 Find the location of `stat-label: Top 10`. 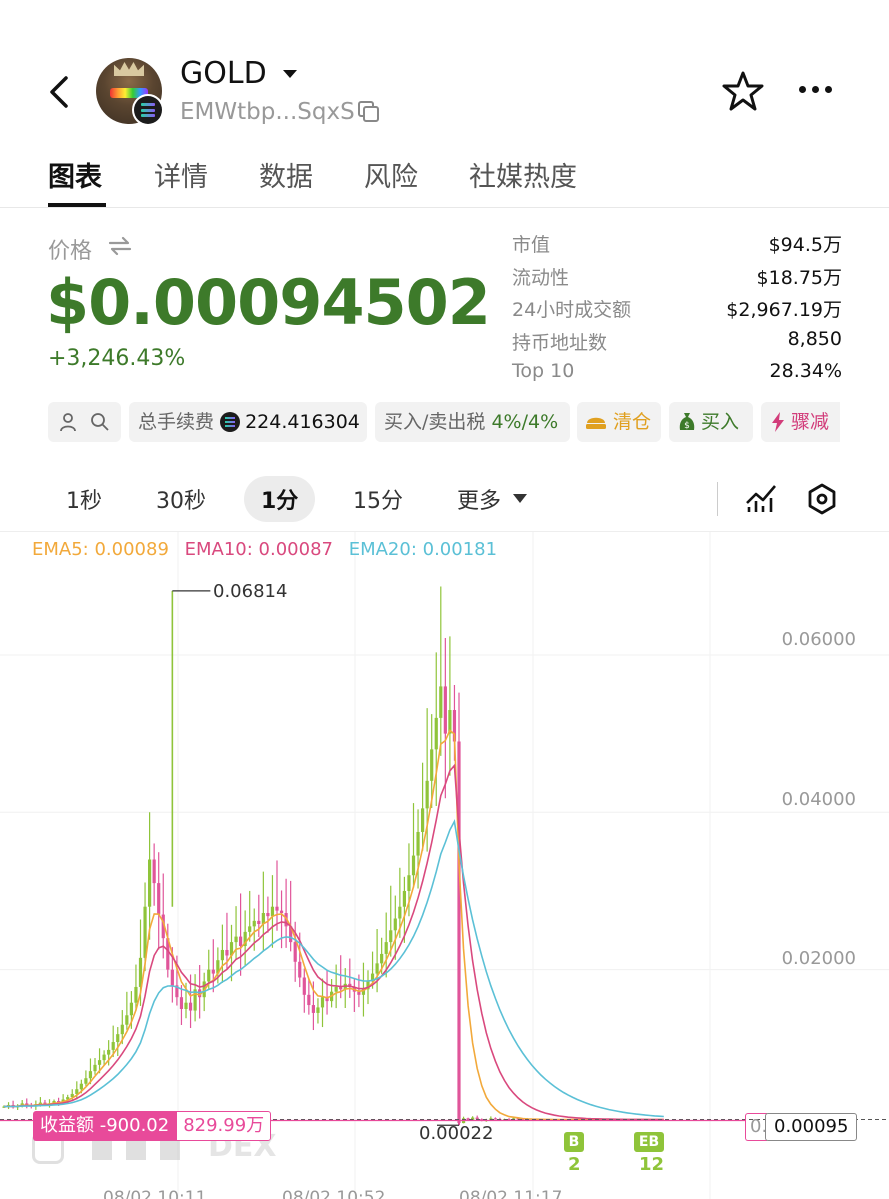

stat-label: Top 10 is located at coordinates (543, 371).